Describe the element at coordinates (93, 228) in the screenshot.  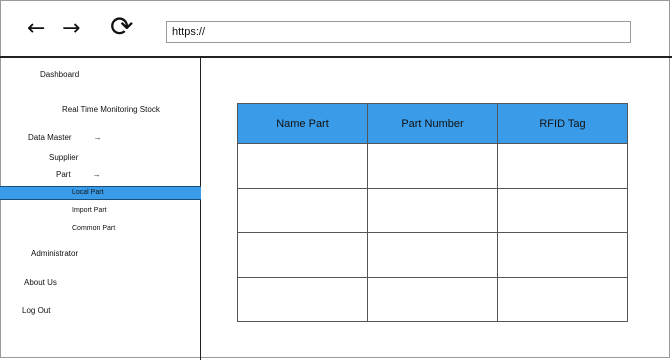
I see `sidebar-item-common-part: Common Part` at that location.